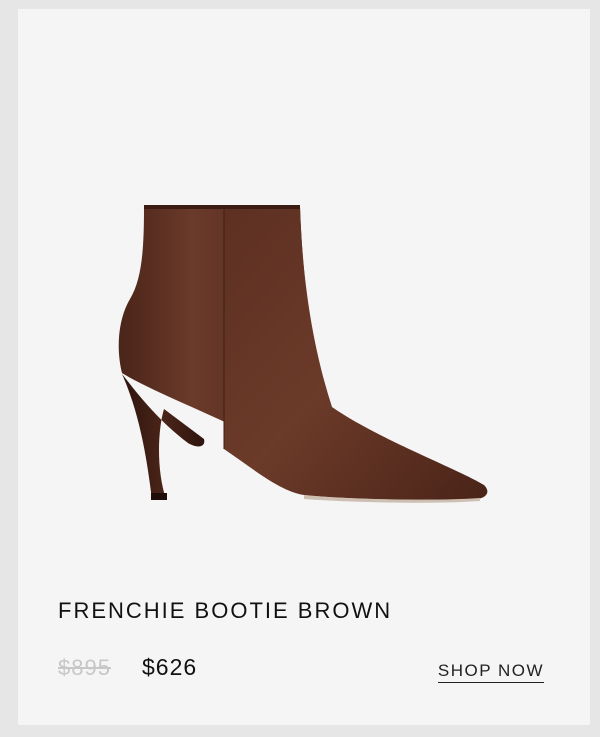 The height and width of the screenshot is (737, 600). What do you see at coordinates (170, 667) in the screenshot?
I see `sale-price: $626` at bounding box center [170, 667].